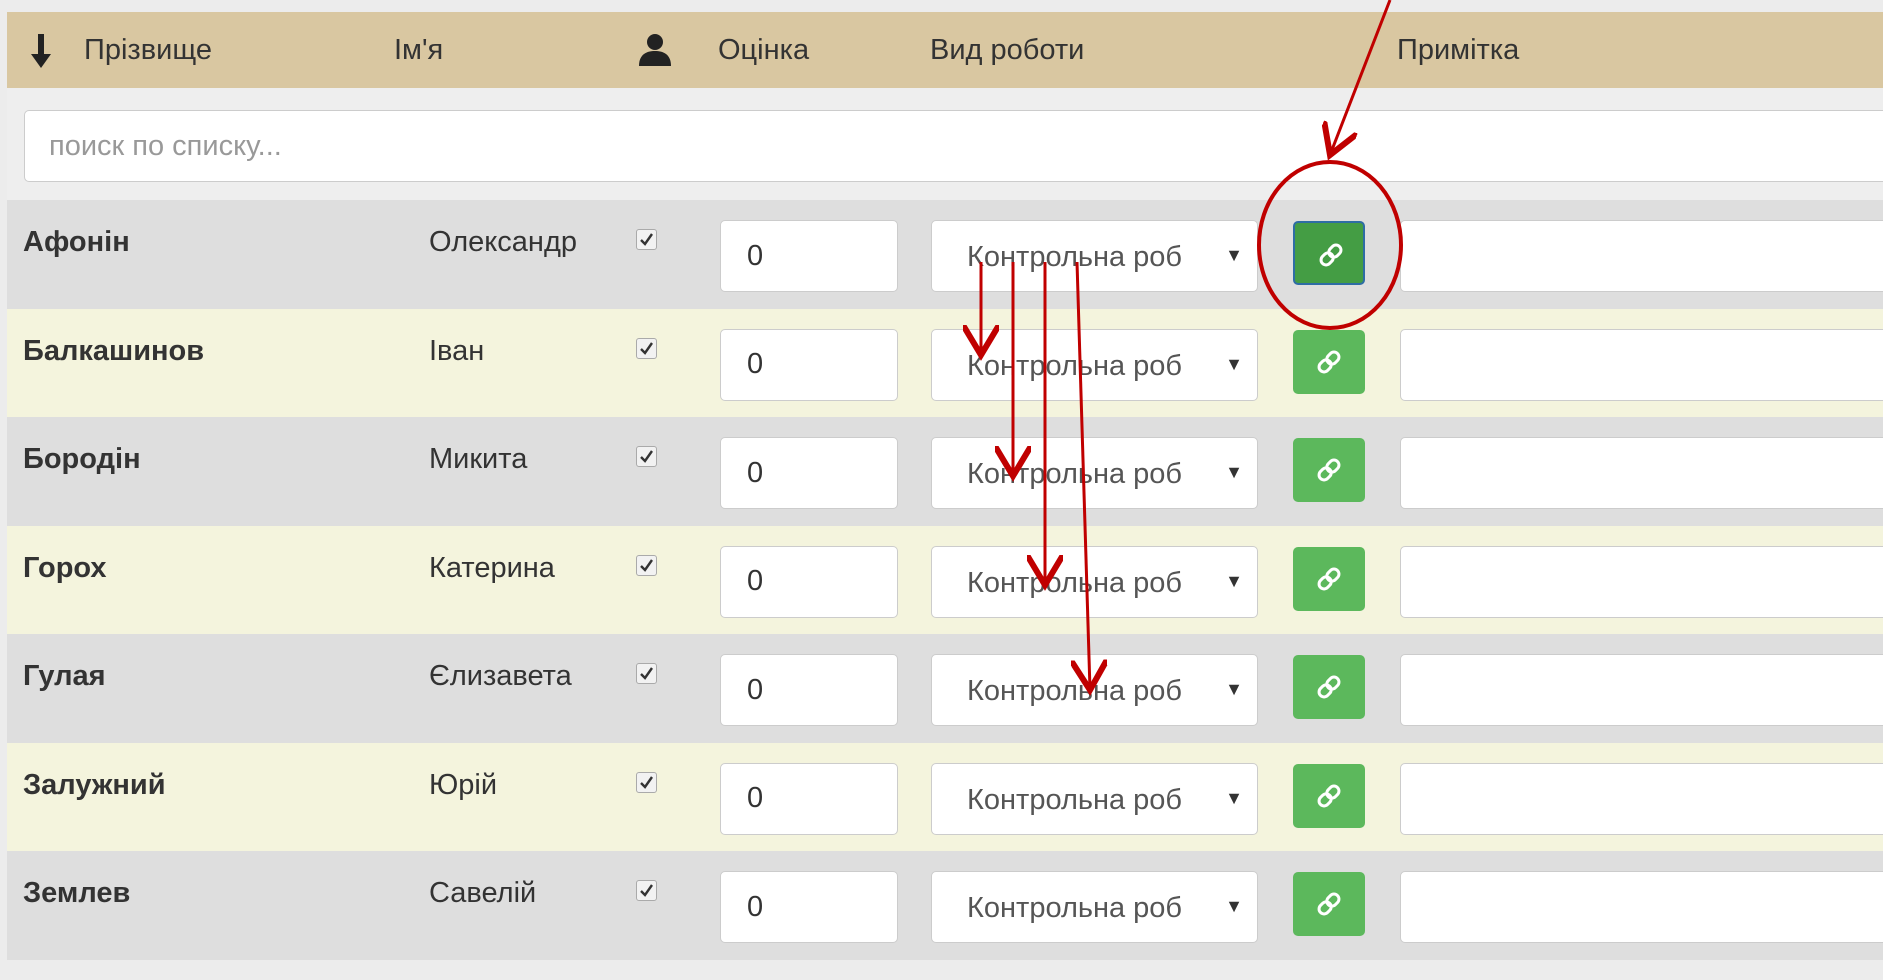  Describe the element at coordinates (492, 567) in the screenshot. I see `first-name-cell: Катерина` at that location.